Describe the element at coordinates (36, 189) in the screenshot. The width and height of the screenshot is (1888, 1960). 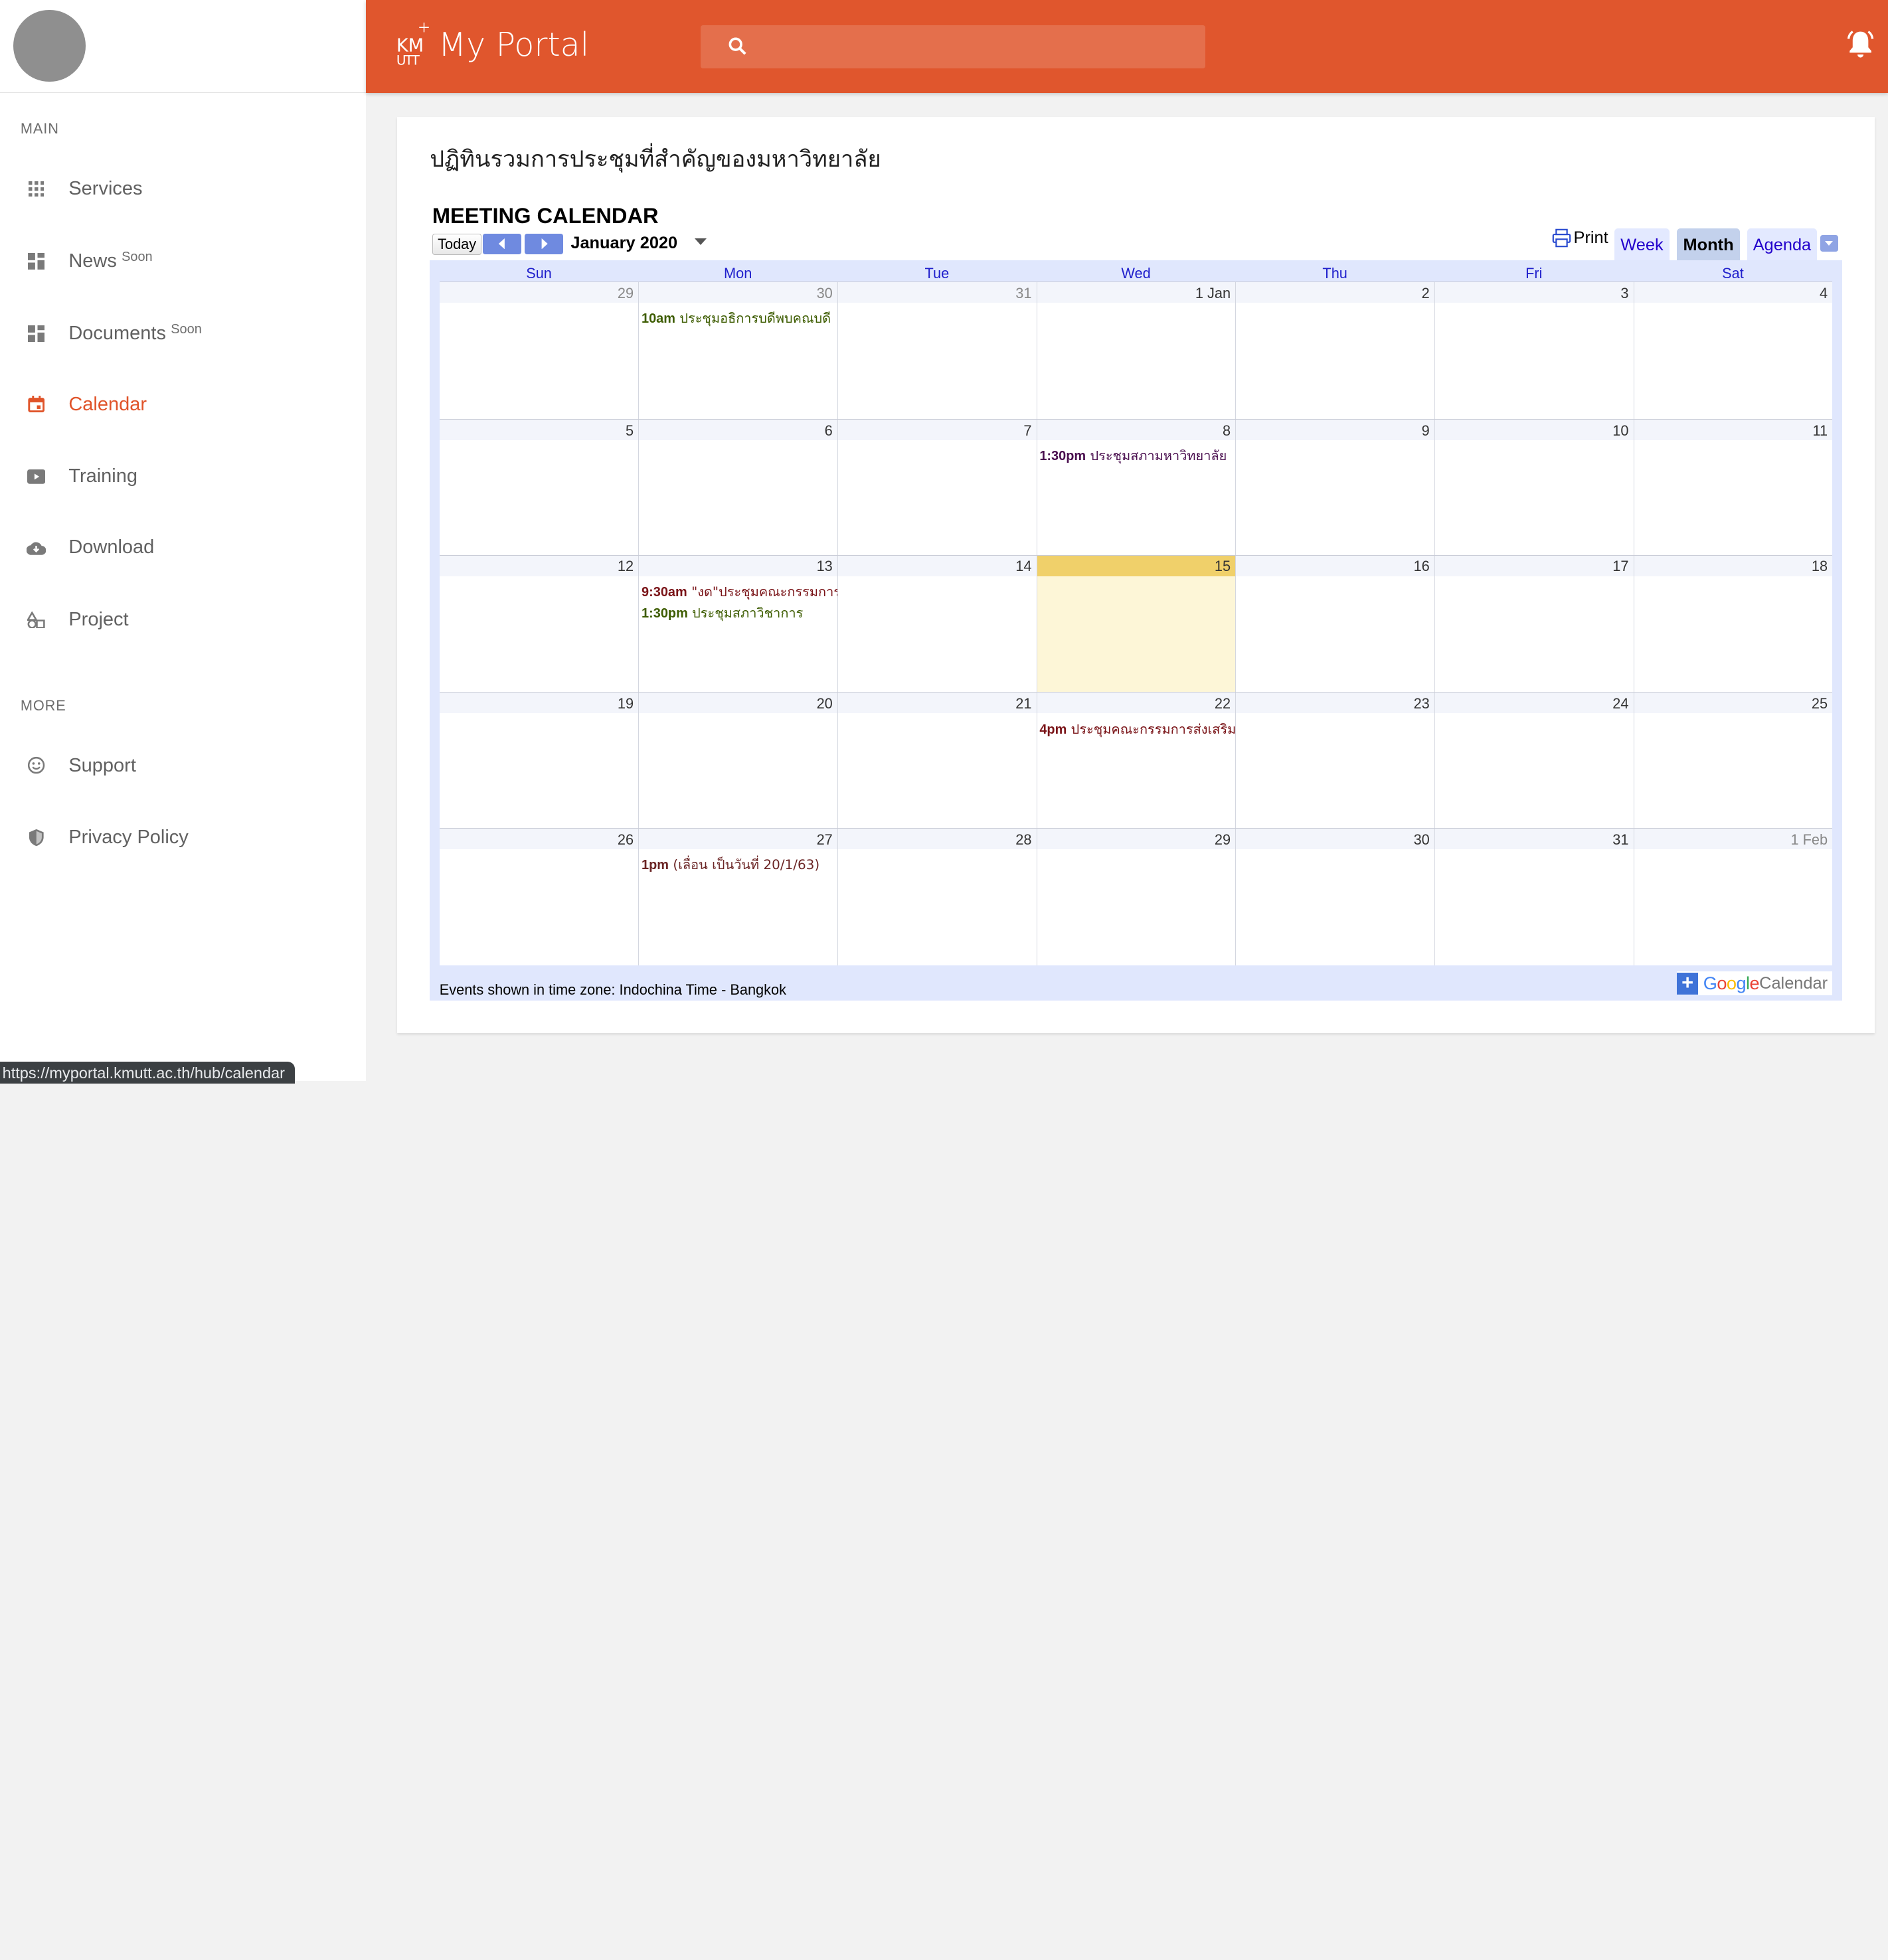
I see `apps-grid-icon` at that location.